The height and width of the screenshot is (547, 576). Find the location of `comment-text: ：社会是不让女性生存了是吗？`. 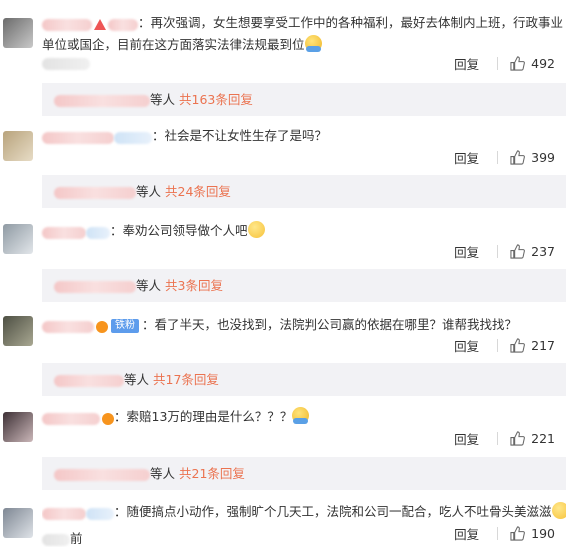

comment-text: ：社会是不让女性生存了是吗？ is located at coordinates (304, 136).